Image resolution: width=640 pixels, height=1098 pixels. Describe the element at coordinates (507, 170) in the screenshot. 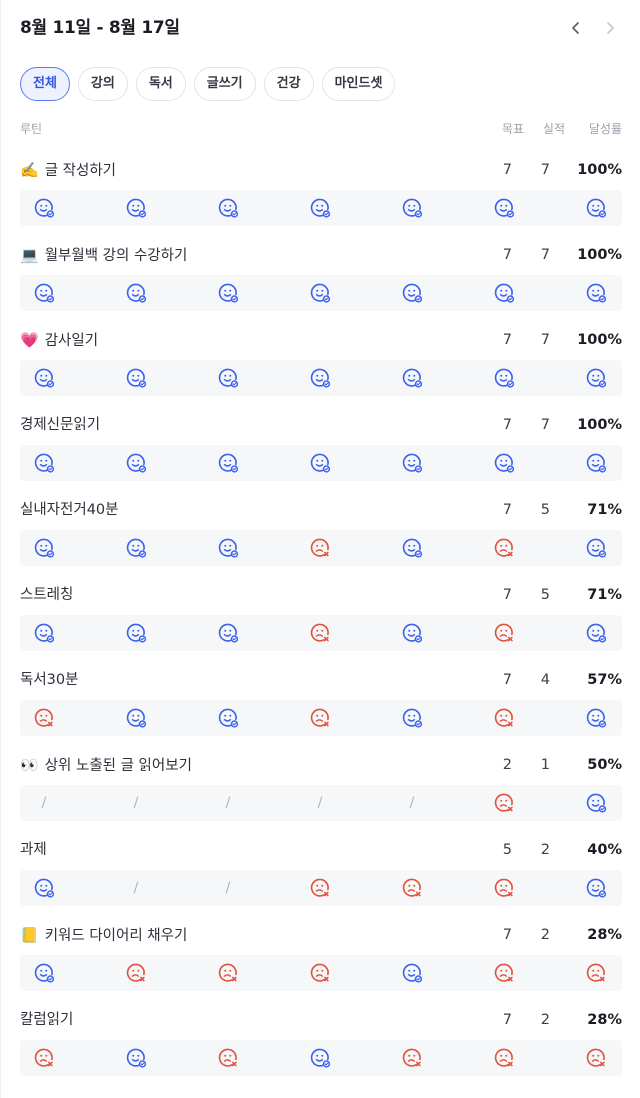

I see `routine-goal: 7` at that location.